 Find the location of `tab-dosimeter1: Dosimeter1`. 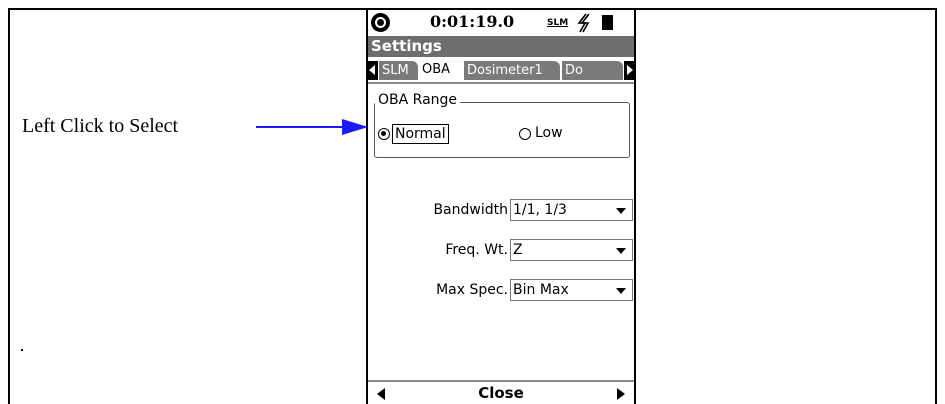

tab-dosimeter1: Dosimeter1 is located at coordinates (512, 70).